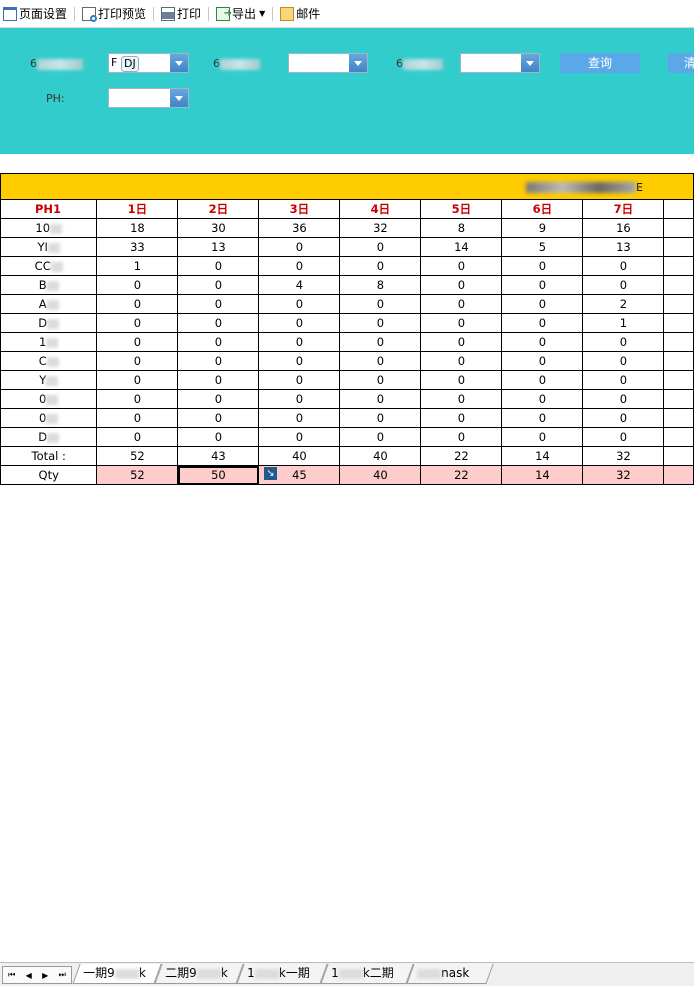  I want to click on value-cell: 33, so click(137, 247).